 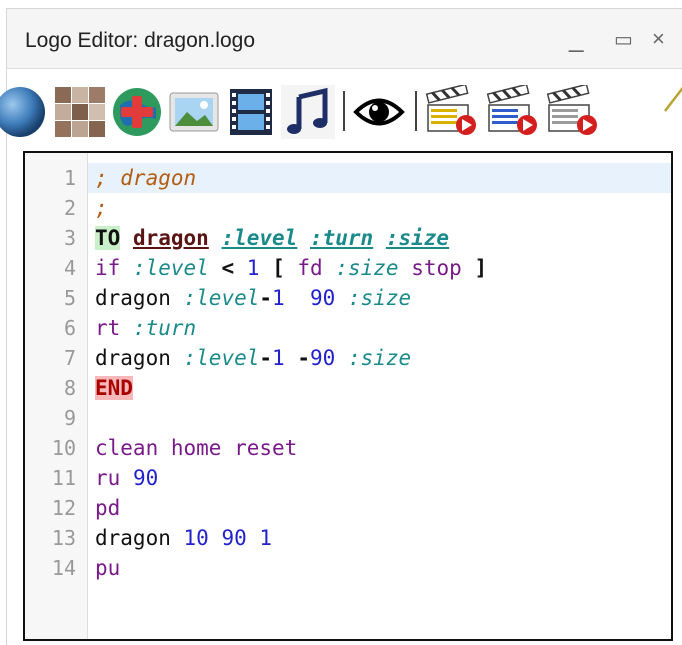 I want to click on comment: ; dragon, so click(x=146, y=178).